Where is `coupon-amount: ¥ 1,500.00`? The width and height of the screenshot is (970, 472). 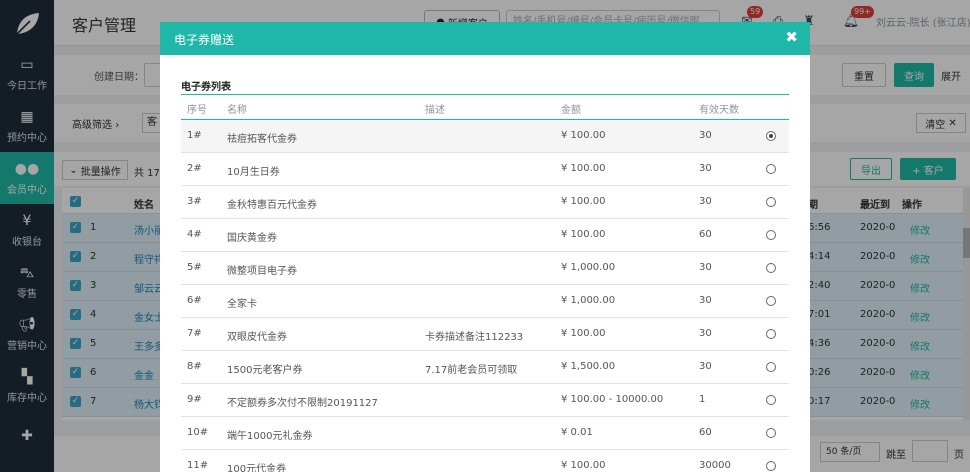
coupon-amount: ¥ 1,500.00 is located at coordinates (588, 366).